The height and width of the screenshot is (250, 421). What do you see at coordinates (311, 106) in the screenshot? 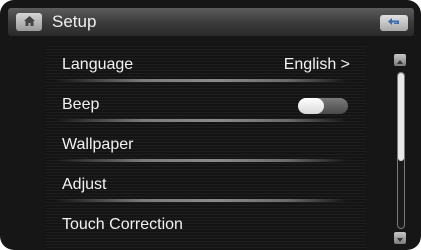
I see `toggle-knob` at bounding box center [311, 106].